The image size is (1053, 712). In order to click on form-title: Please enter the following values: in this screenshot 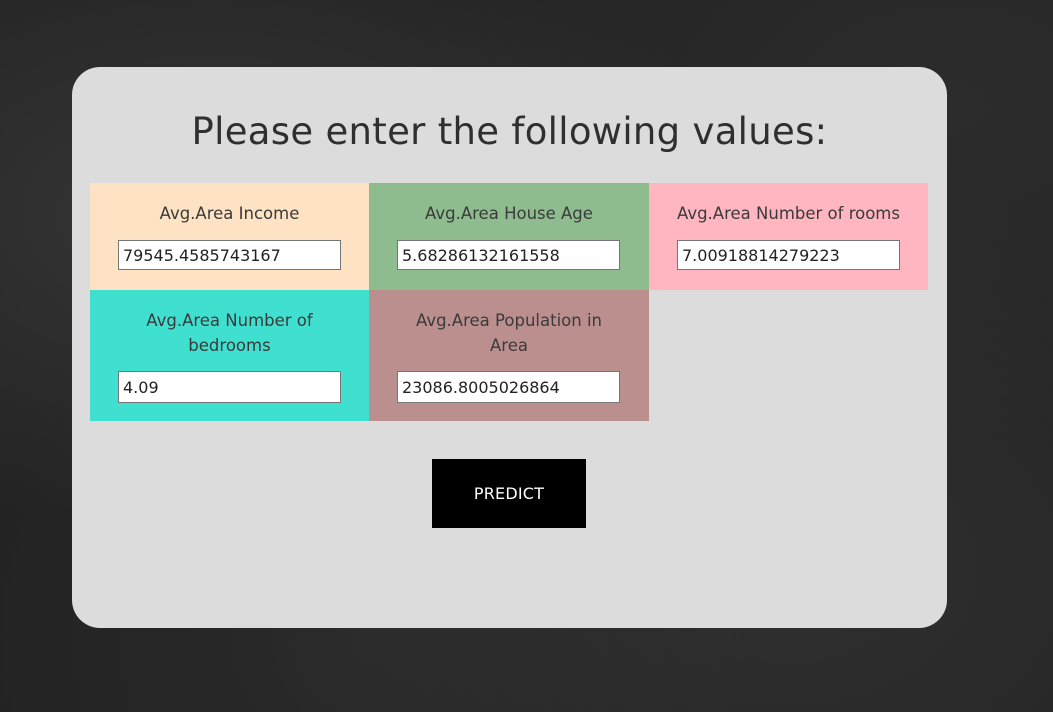, I will do `click(509, 131)`.